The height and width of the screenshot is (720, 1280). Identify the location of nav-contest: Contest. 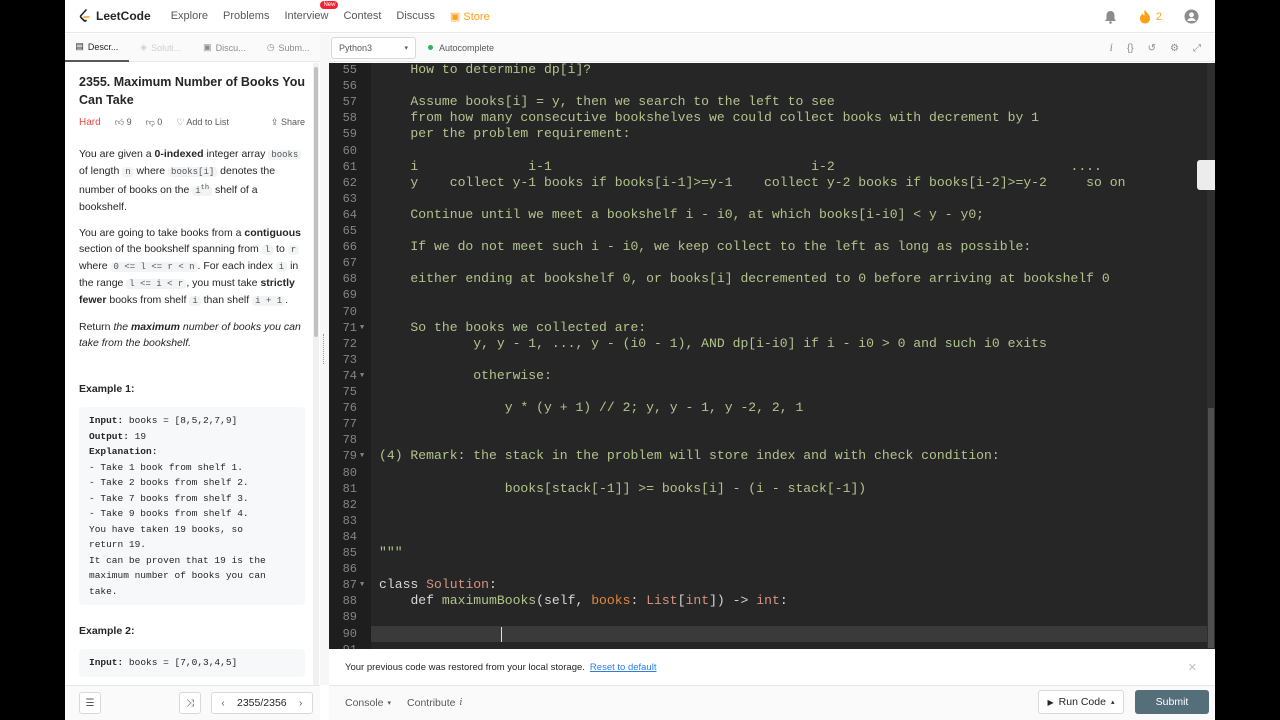
(362, 16).